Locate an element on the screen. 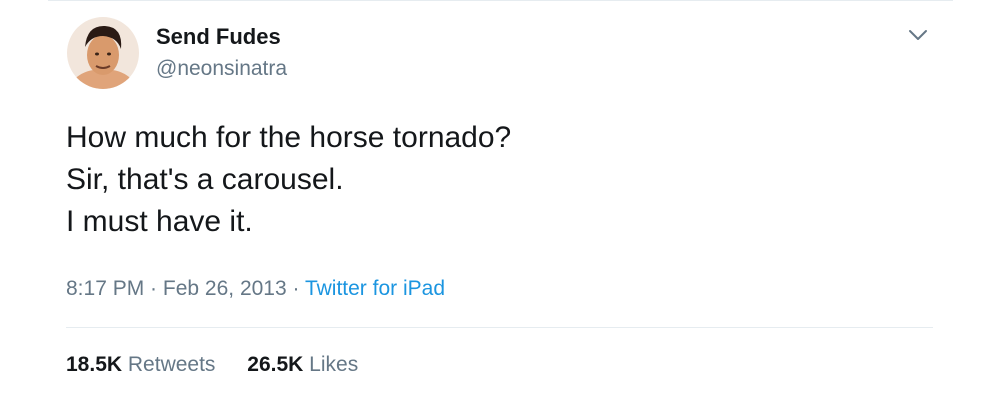 This screenshot has height=400, width=999. tweet-line: I must have it. is located at coordinates (159, 221).